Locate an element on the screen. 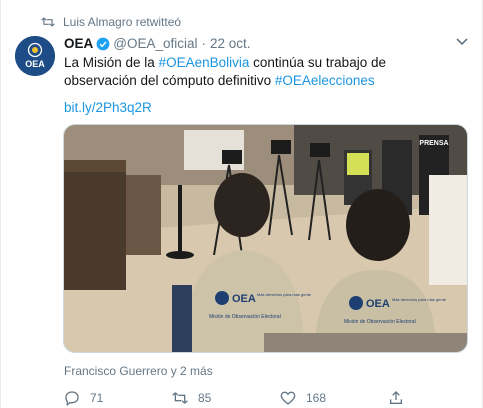 This screenshot has width=483, height=408. share-icon is located at coordinates (396, 397).